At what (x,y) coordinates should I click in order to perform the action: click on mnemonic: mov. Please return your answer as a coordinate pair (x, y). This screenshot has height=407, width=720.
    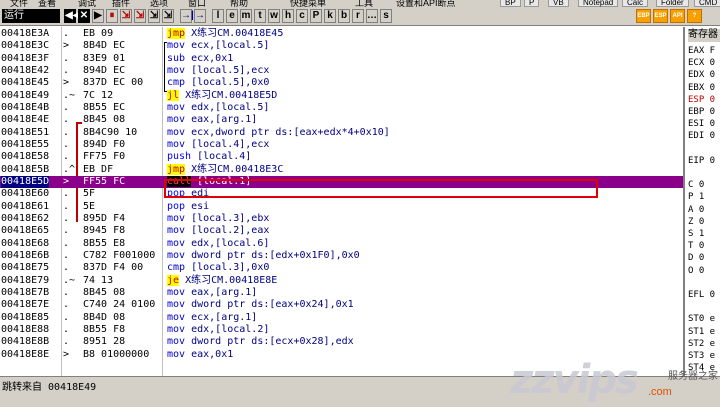
    Looking at the image, I should click on (176, 218).